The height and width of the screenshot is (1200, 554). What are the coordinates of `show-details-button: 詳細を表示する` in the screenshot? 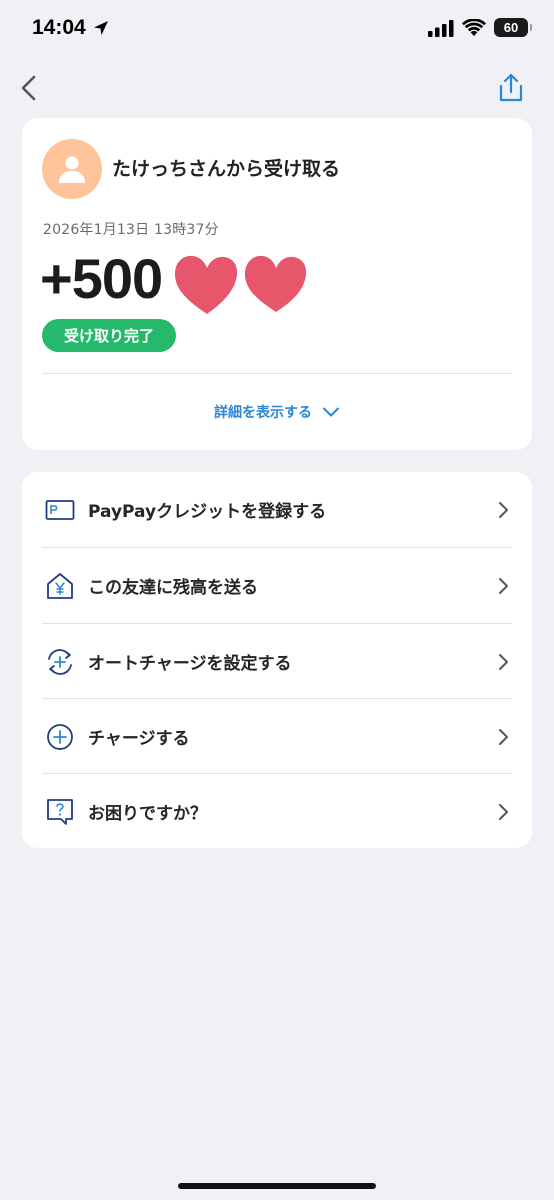 It's located at (277, 412).